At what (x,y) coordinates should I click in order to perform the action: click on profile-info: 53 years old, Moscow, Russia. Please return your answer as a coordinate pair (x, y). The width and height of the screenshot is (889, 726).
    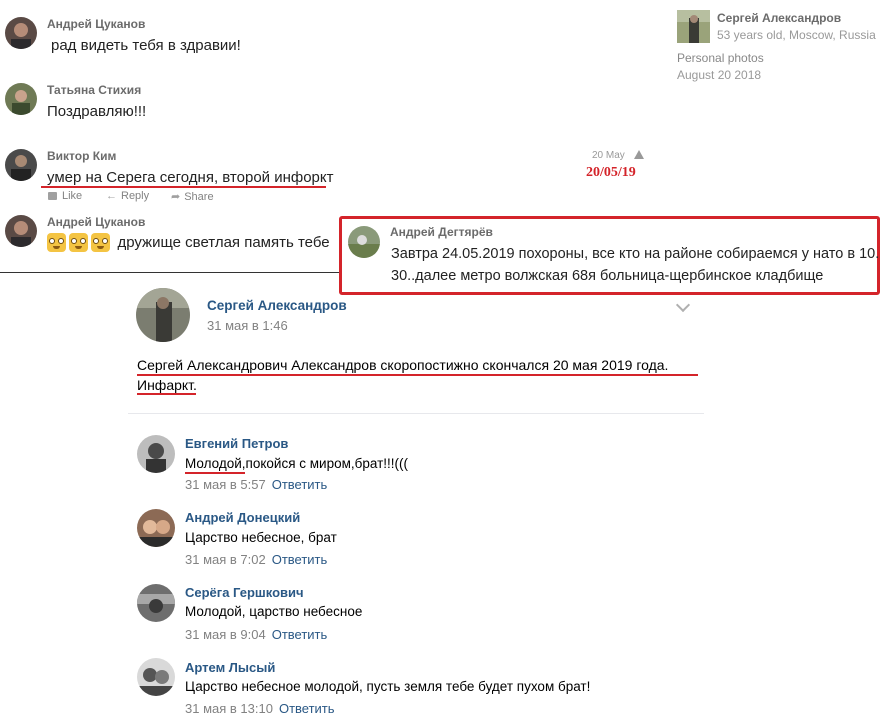
    Looking at the image, I should click on (796, 35).